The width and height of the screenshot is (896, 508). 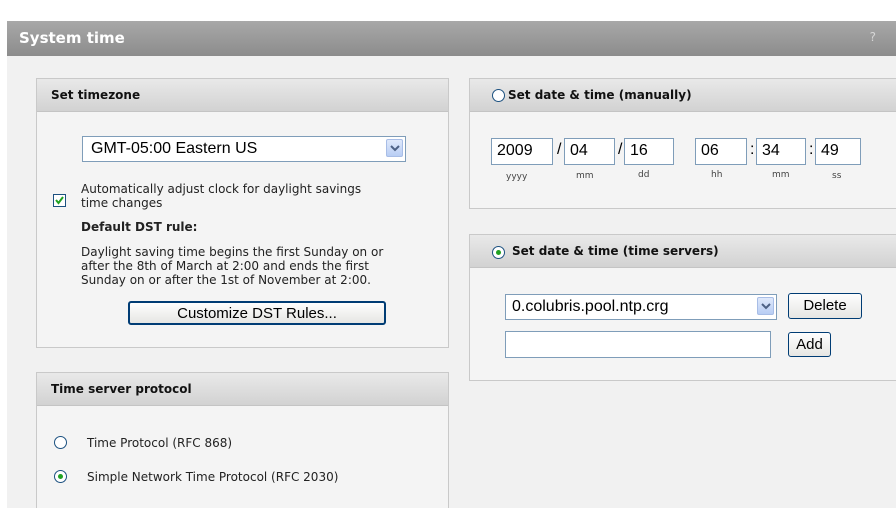 I want to click on hour-value: 06, so click(x=710, y=150).